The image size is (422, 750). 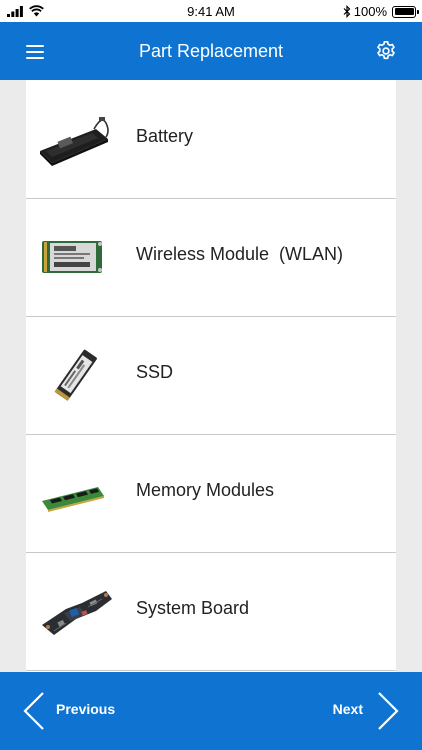 I want to click on part-label: Wireless Module (WLAN), so click(x=240, y=254).